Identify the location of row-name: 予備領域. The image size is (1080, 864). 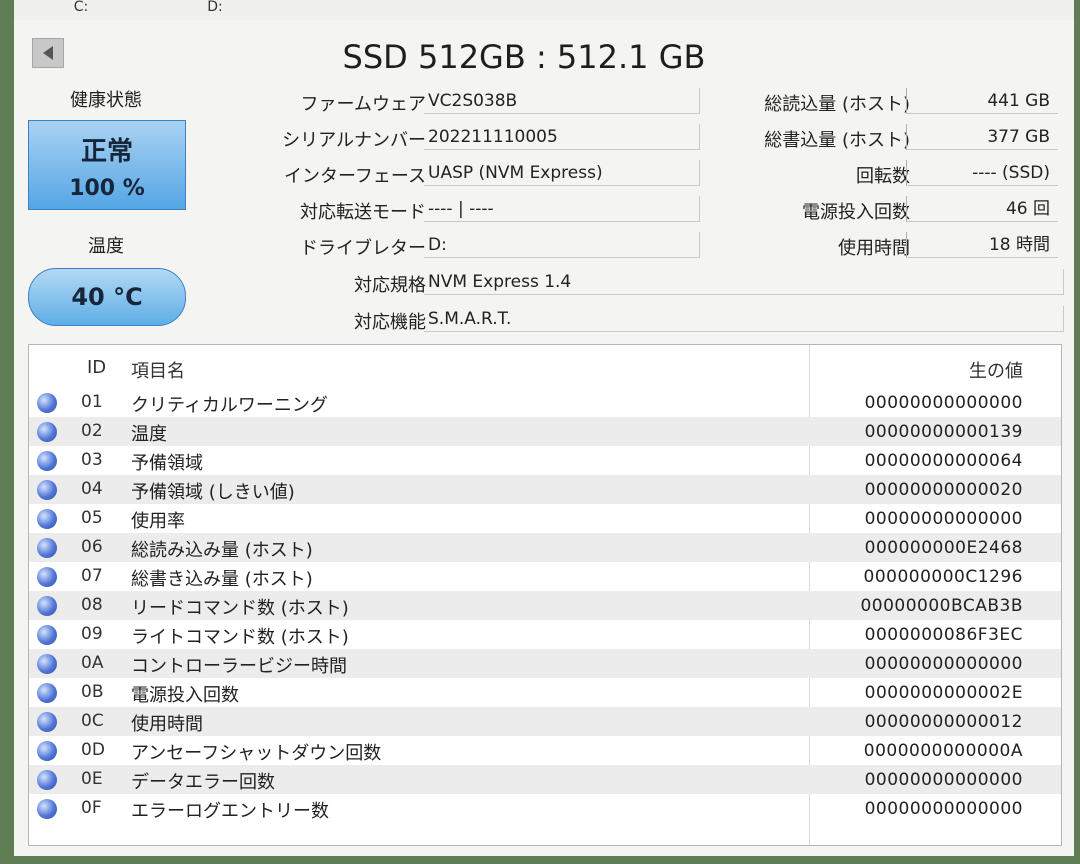
(167, 463).